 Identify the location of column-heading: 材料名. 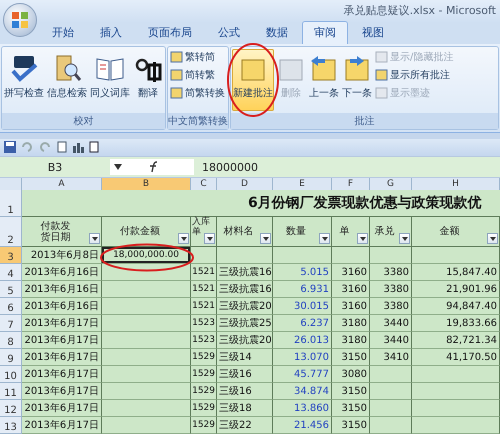
(245, 232).